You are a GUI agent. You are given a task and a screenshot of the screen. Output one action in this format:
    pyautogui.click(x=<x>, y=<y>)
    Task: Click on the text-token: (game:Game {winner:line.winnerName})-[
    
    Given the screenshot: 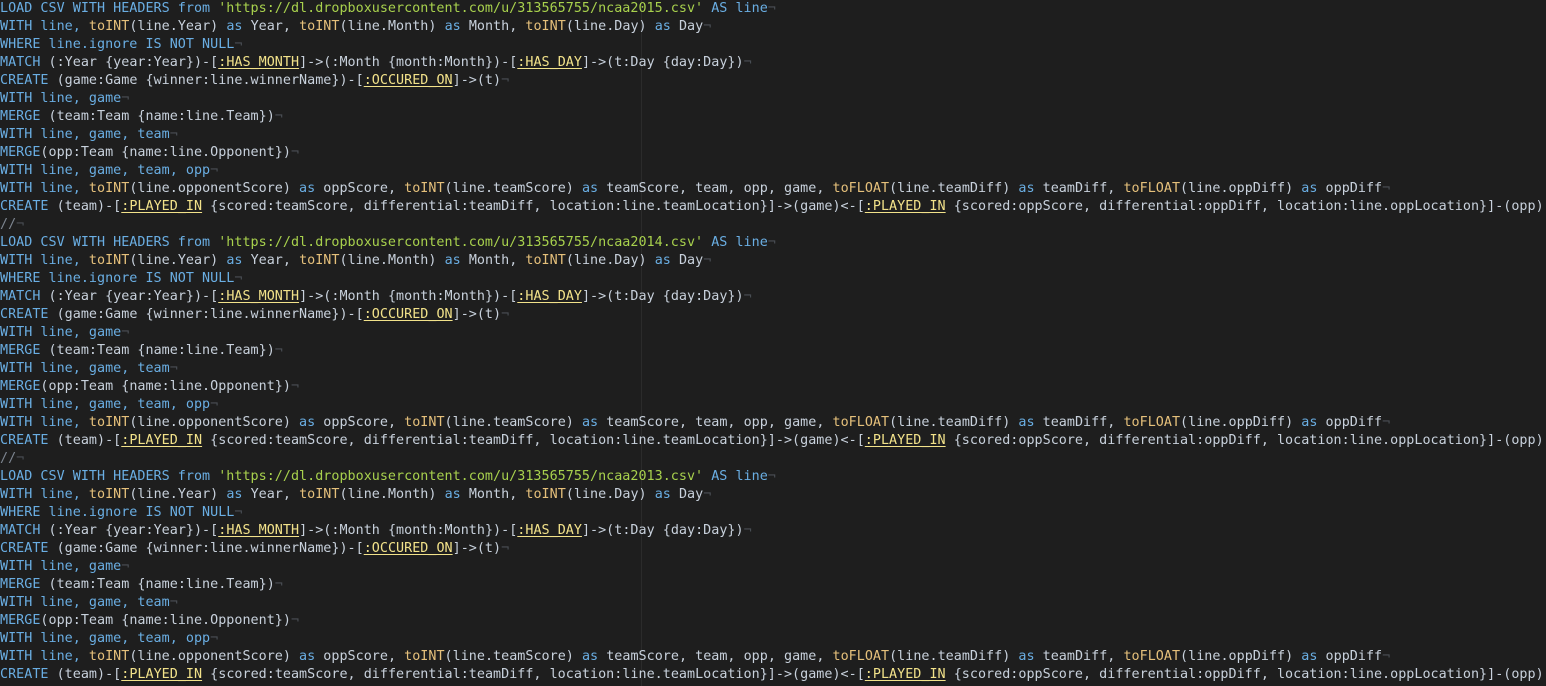 What is the action you would take?
    pyautogui.click(x=206, y=548)
    